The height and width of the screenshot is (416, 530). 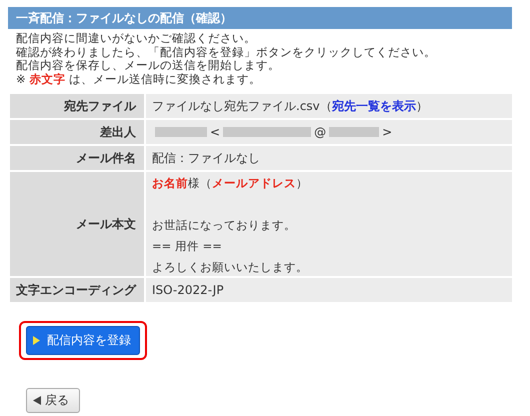 I want to click on field-value: ISO-2022-JP, so click(x=329, y=290).